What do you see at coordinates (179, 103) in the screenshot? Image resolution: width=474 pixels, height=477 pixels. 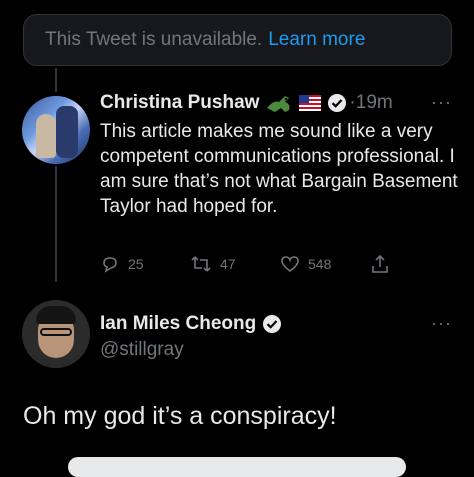 I see `display-name: Christina Pushaw` at bounding box center [179, 103].